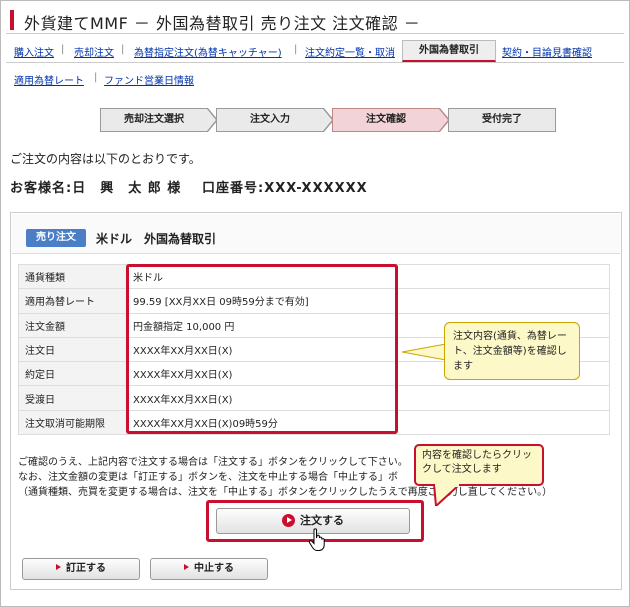 This screenshot has height=607, width=630. I want to click on detail-label: 注文取消可能期限, so click(72, 422).